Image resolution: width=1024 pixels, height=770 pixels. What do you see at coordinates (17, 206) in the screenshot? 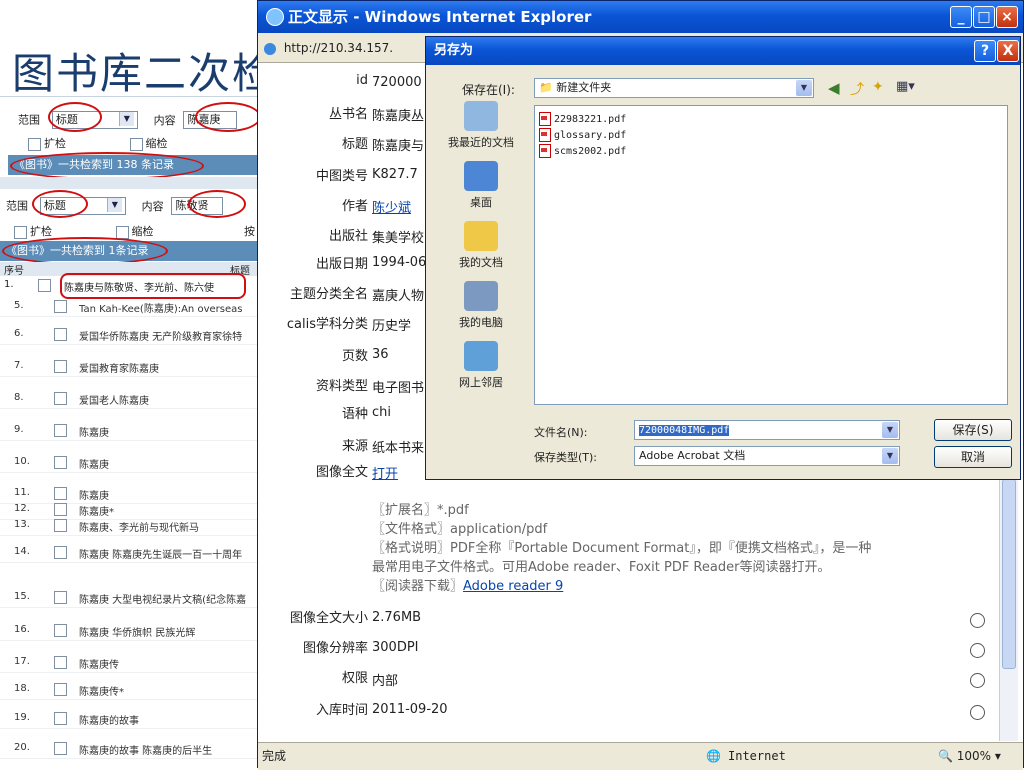
I see `range-label: 范围` at bounding box center [17, 206].